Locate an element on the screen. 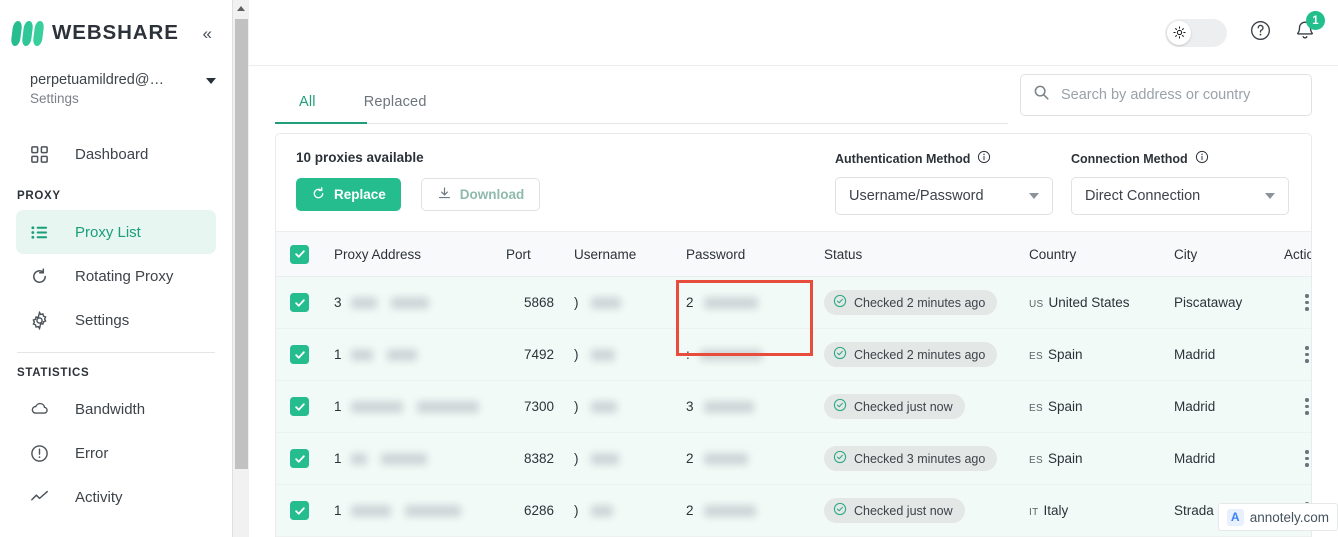 The image size is (1338, 537). sidebar-item-settings: Settings is located at coordinates (116, 320).